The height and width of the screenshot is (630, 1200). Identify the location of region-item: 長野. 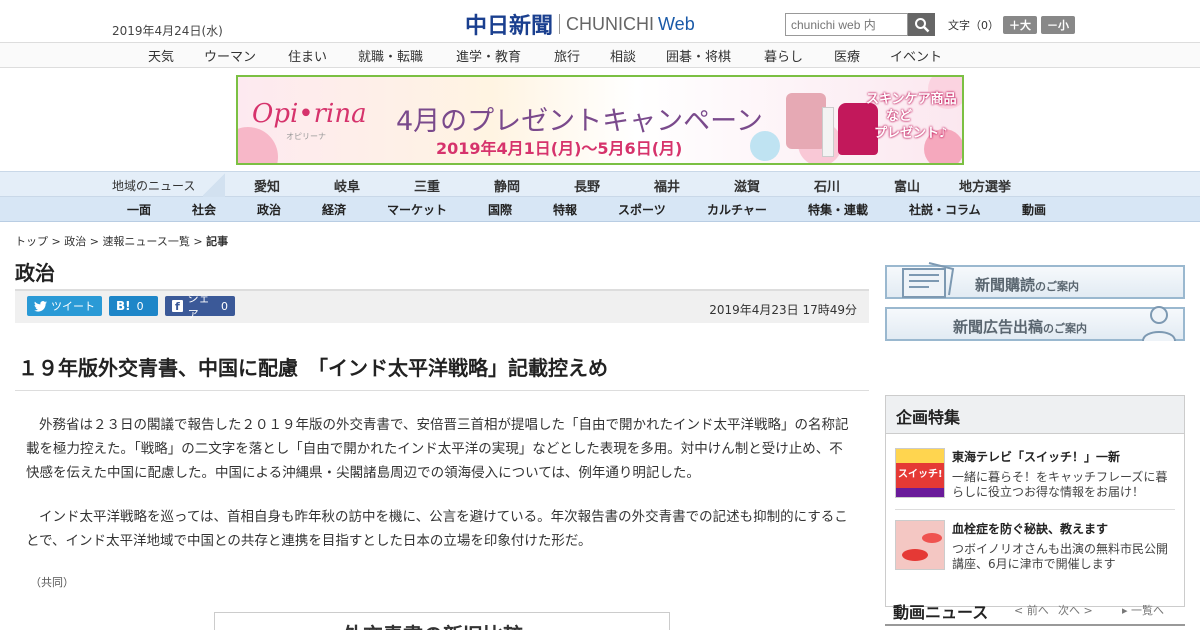
(587, 185).